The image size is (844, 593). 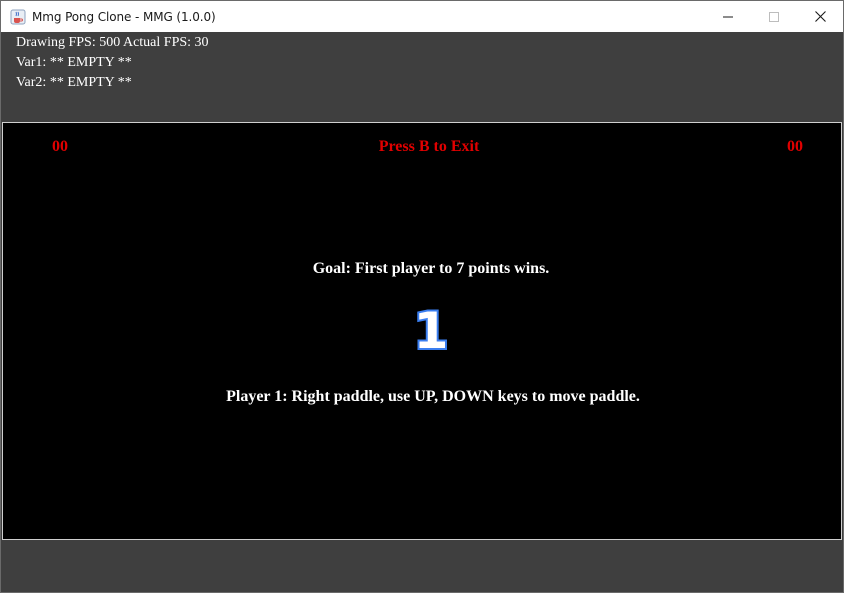 I want to click on bottom-panel, so click(x=422, y=566).